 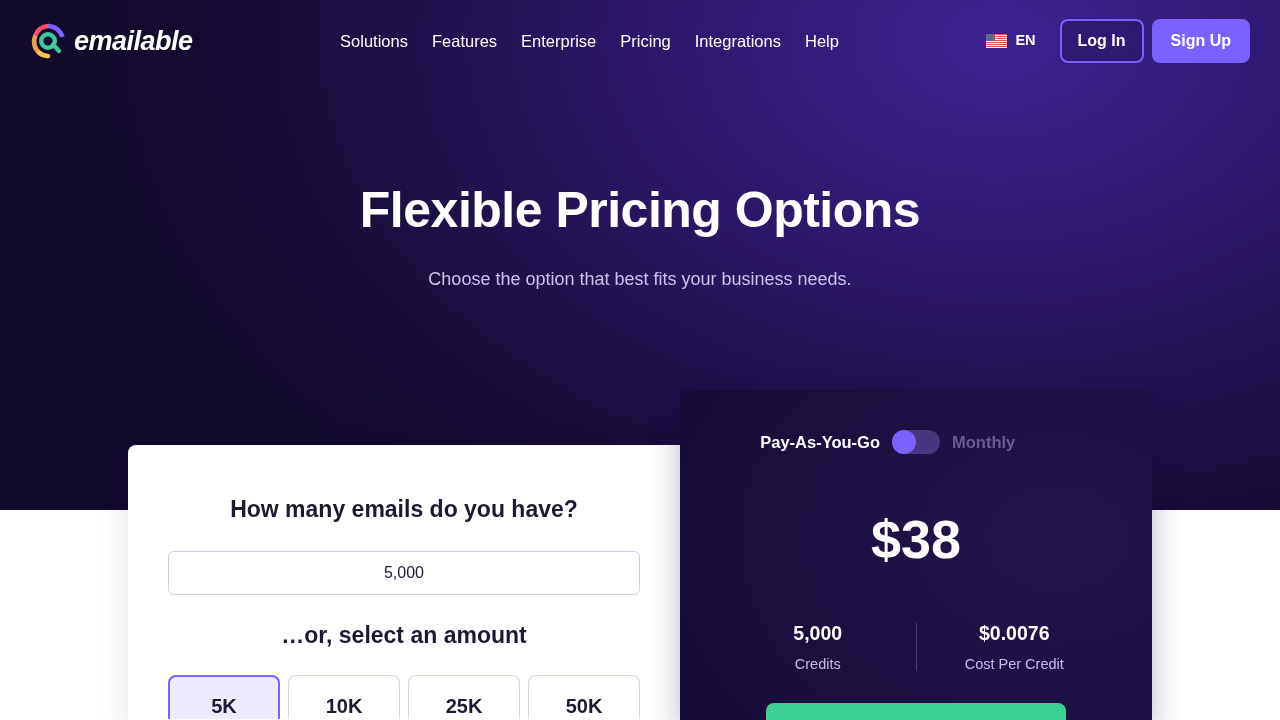 I want to click on billing-toggle, so click(x=916, y=442).